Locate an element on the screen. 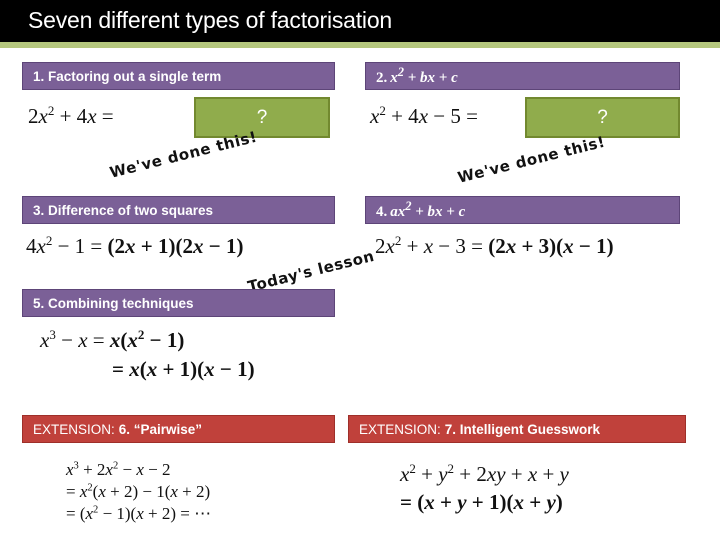  section-6-equation-line-2: = x2(x + 2) − 1(x + 2) is located at coordinates (138, 491).